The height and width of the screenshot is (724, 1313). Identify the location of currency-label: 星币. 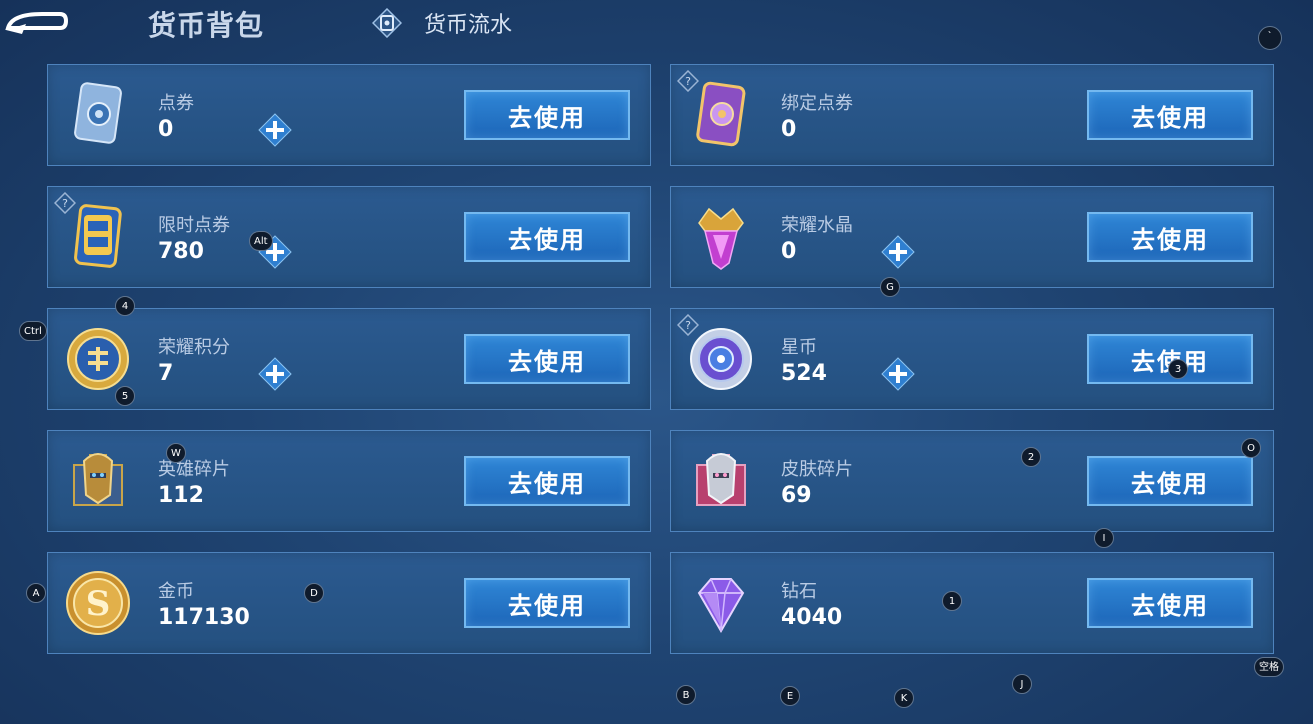
(799, 347).